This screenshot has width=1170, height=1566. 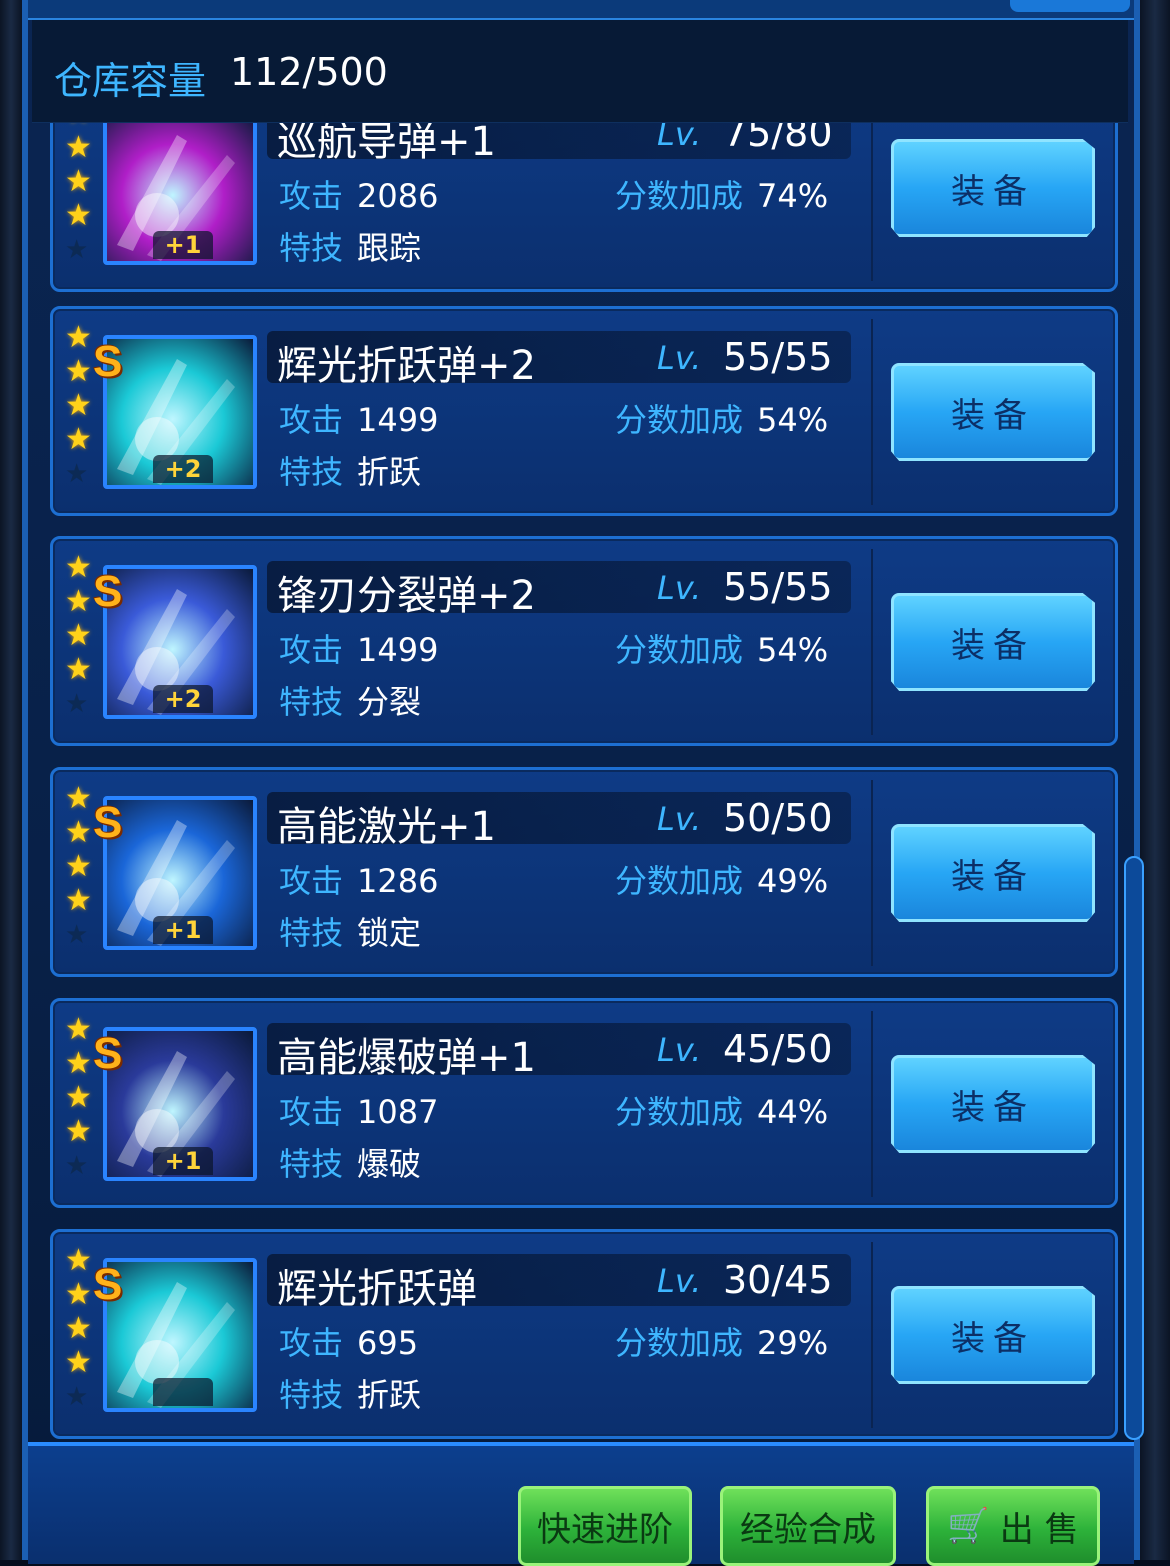 I want to click on item-name: 辉光折跃弹, so click(x=377, y=1289).